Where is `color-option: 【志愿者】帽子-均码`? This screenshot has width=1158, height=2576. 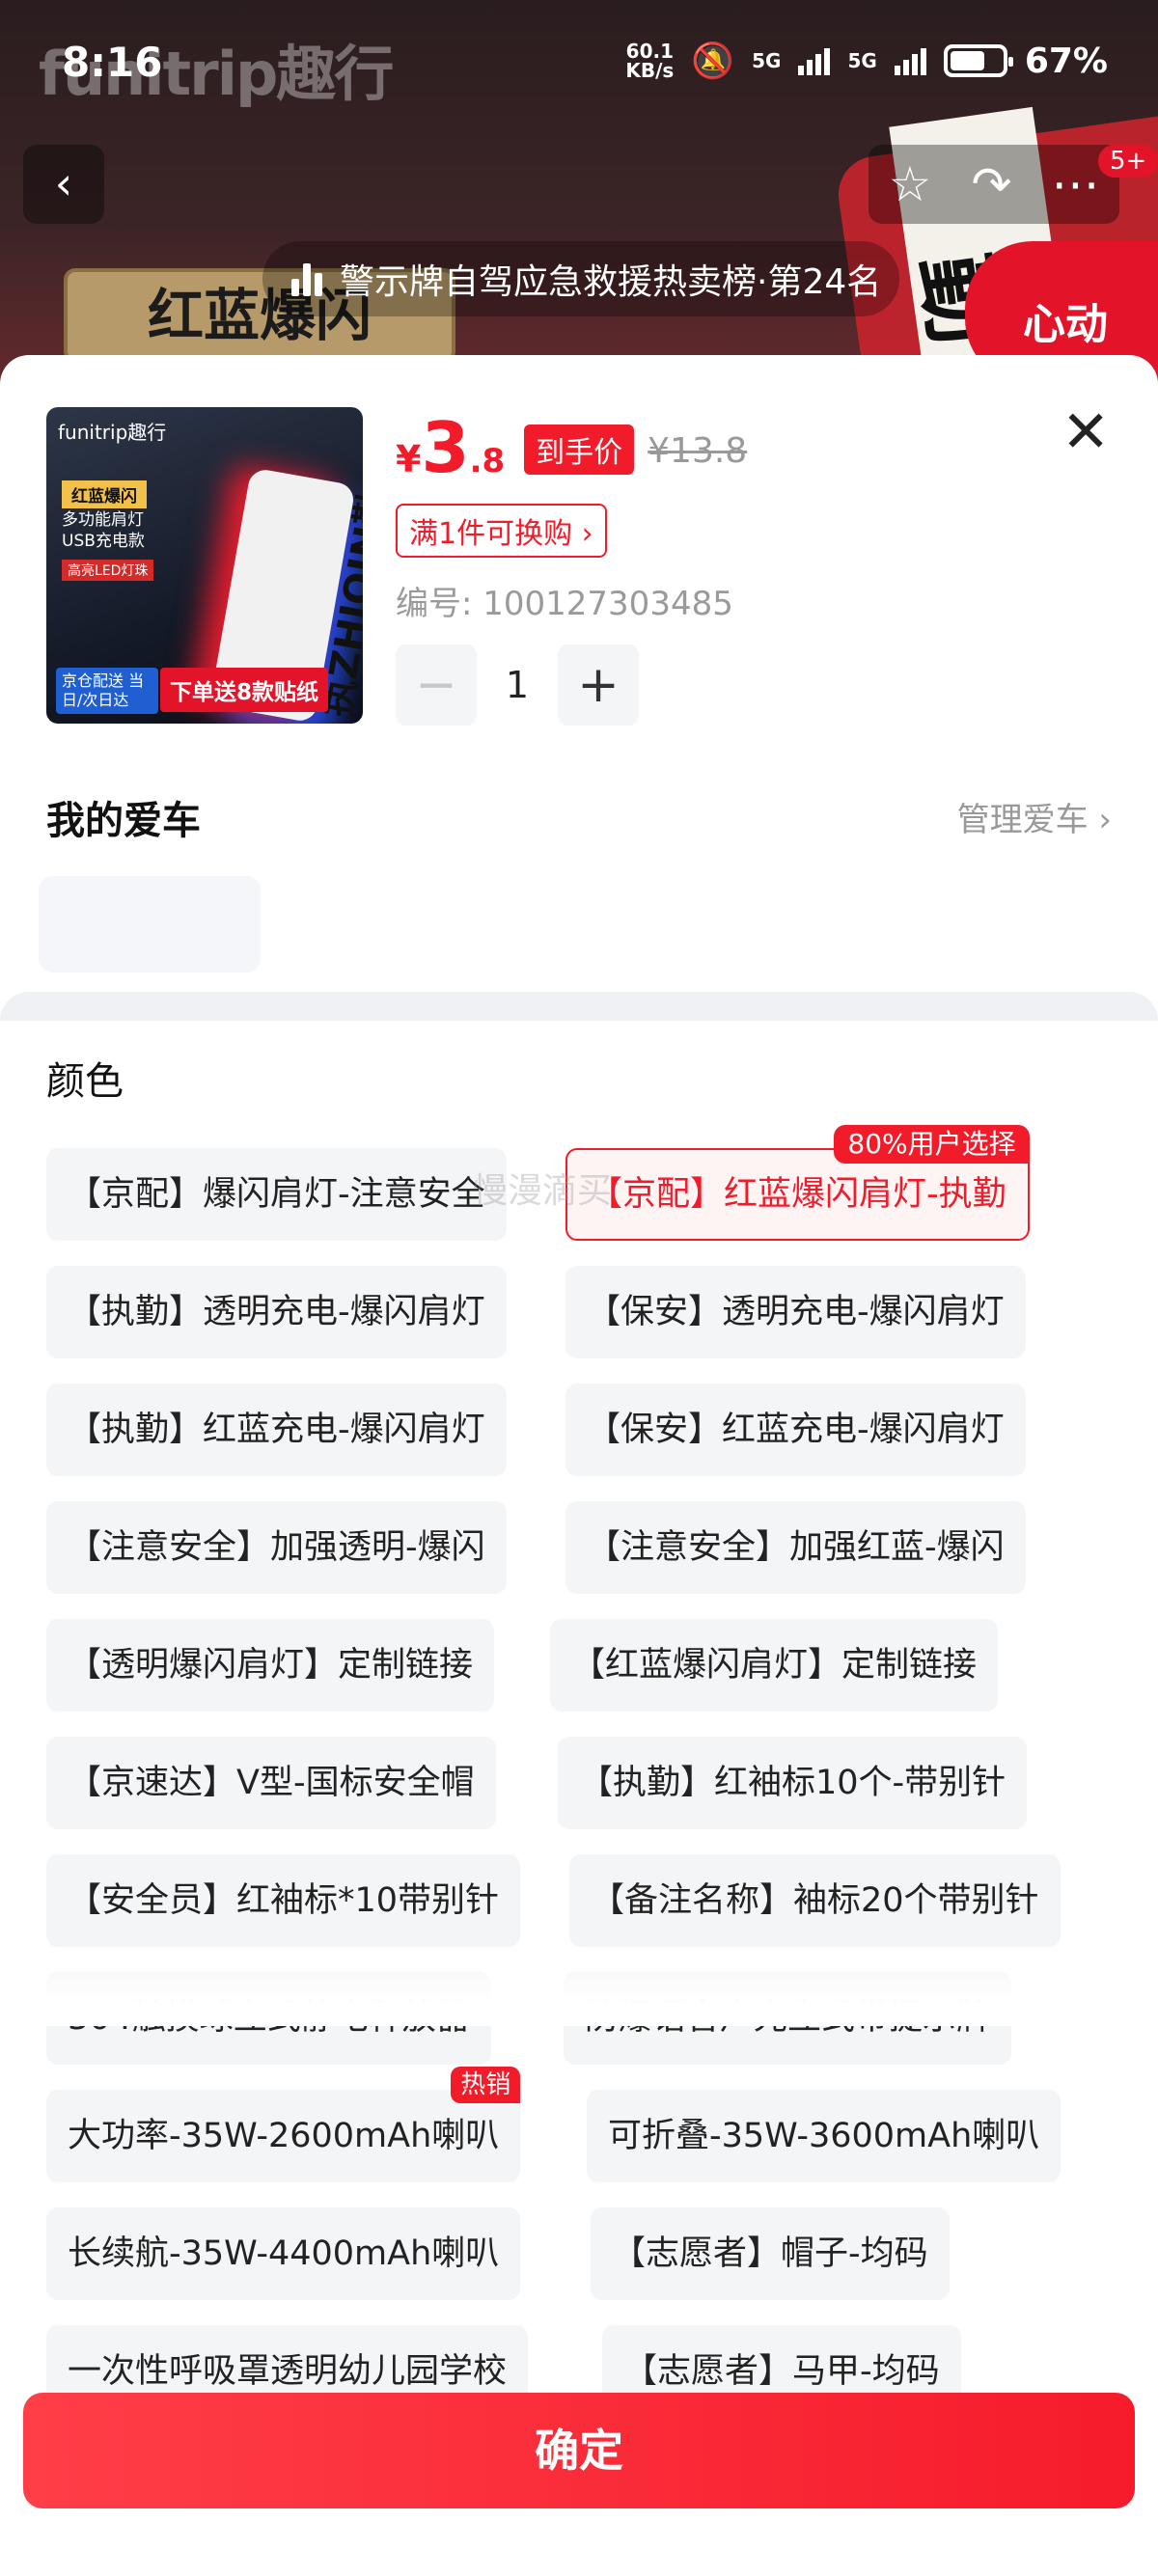
color-option: 【志愿者】帽子-均码 is located at coordinates (770, 2254).